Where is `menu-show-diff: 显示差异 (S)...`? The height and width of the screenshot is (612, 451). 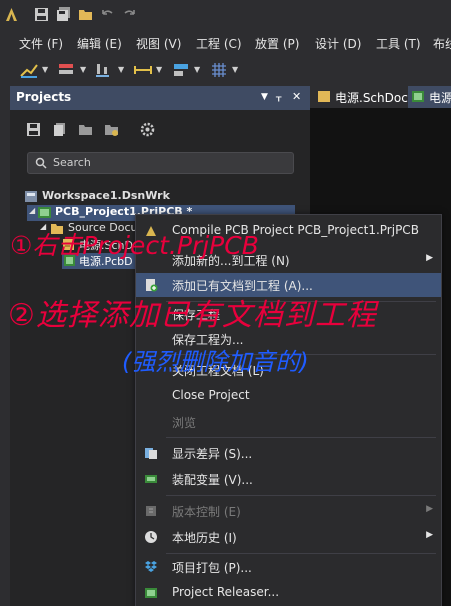 menu-show-diff: 显示差异 (S)... is located at coordinates (288, 453).